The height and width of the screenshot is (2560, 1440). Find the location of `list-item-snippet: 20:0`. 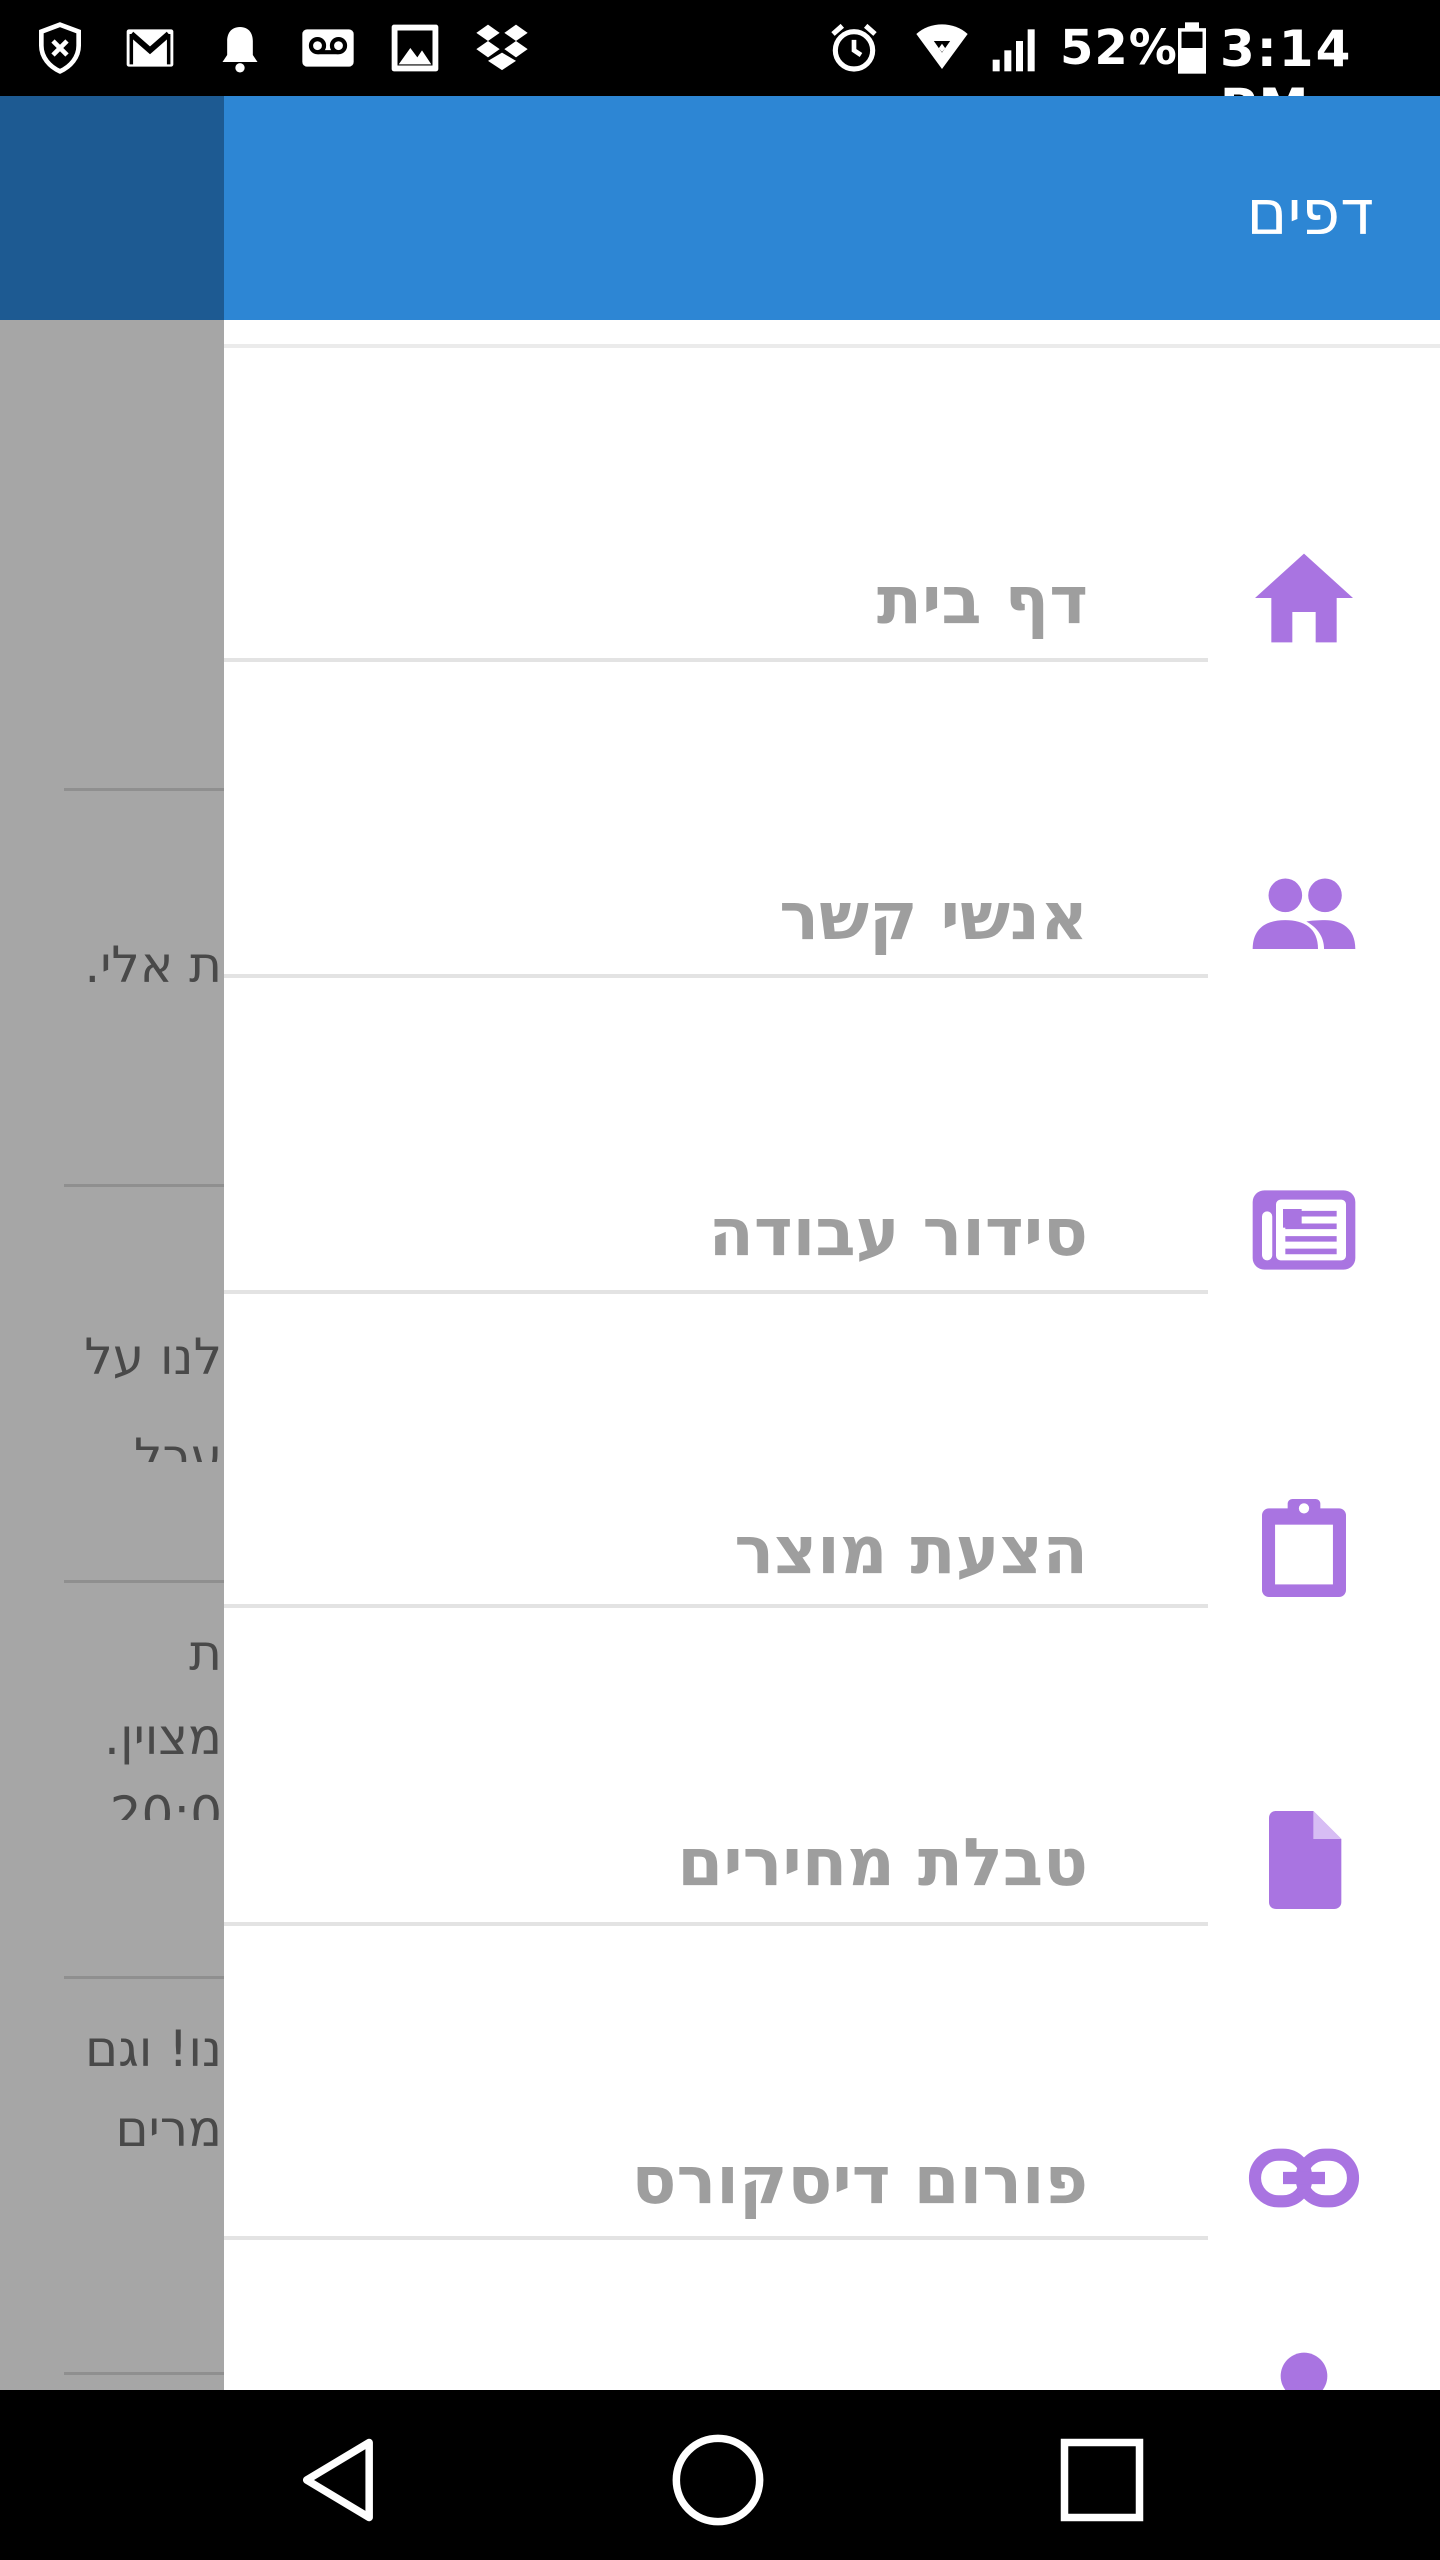

list-item-snippet: 20:0 is located at coordinates (165, 1803).